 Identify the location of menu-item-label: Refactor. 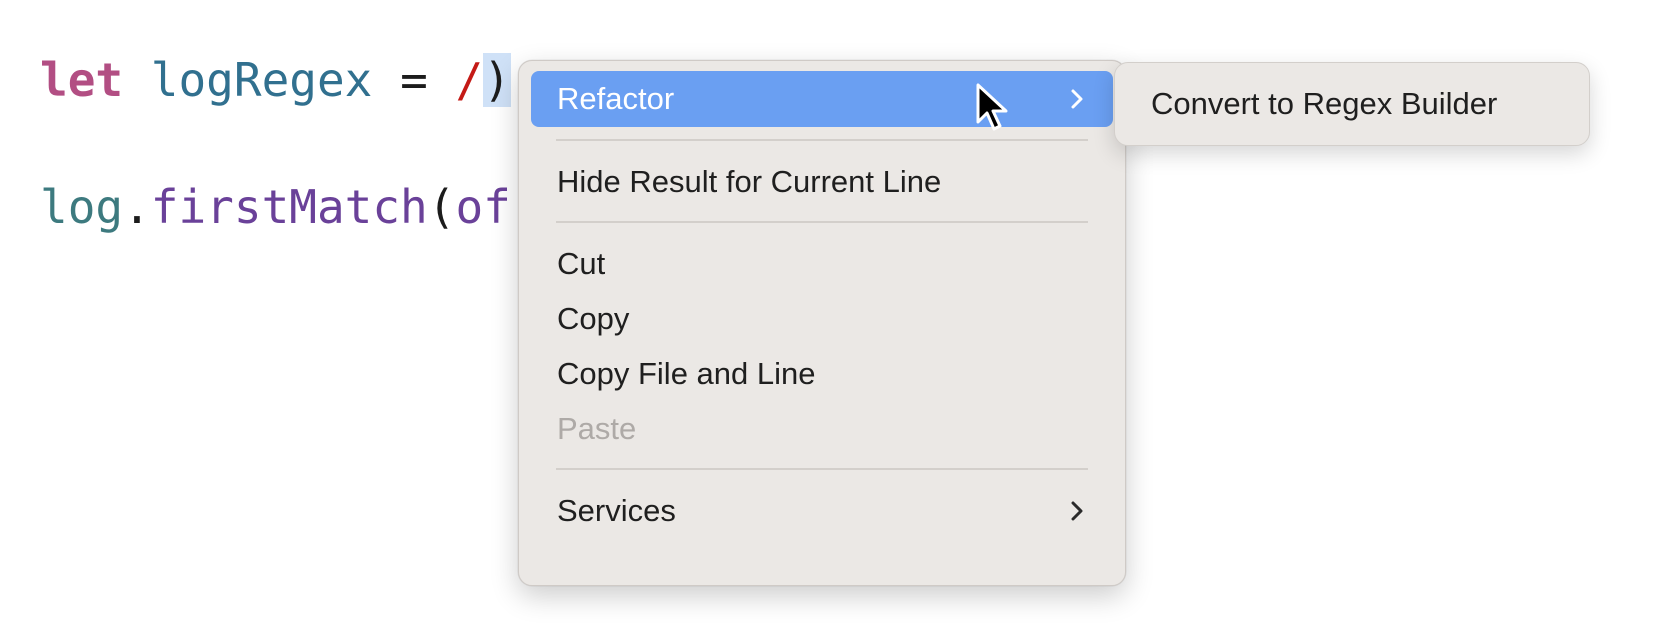
(616, 98).